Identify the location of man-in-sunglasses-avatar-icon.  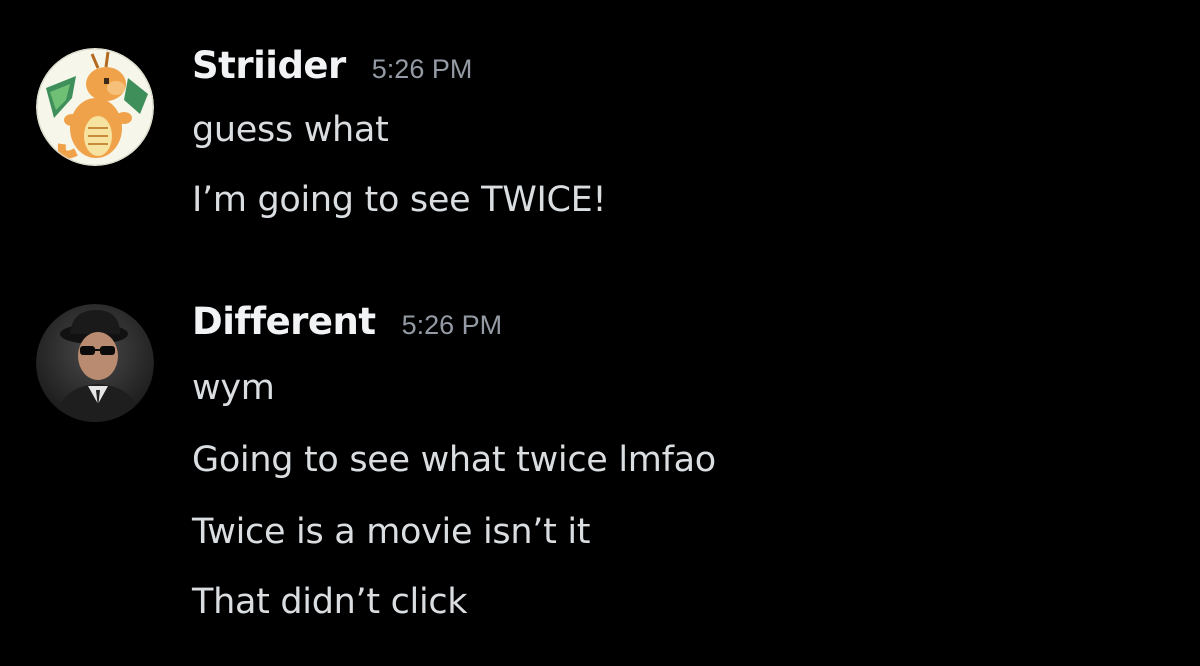
(95, 363).